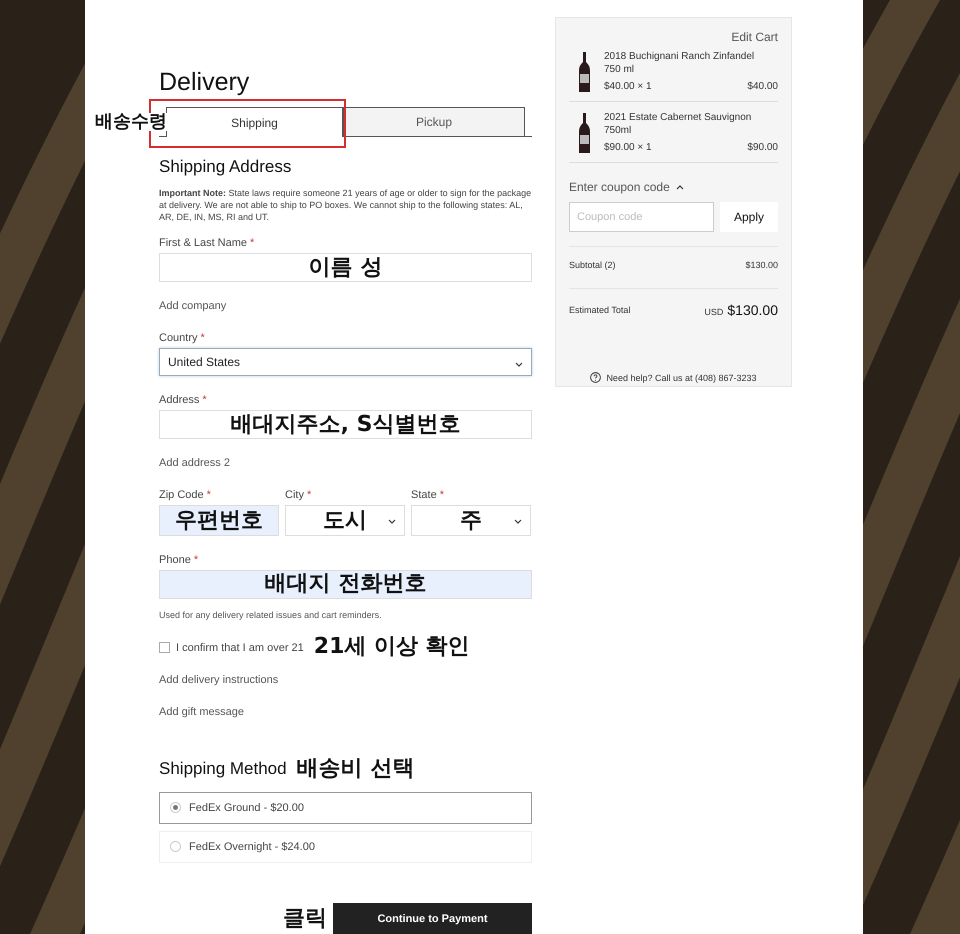  I want to click on hint-text: Used for any delivery related issues and cart reminders., so click(271, 615).